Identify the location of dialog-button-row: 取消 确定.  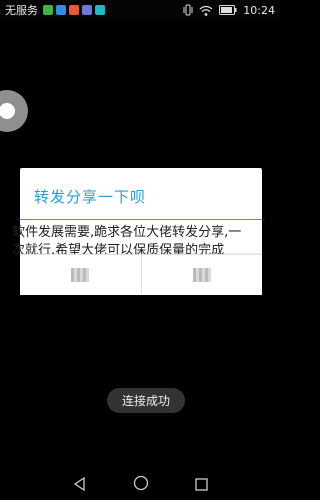
(141, 274).